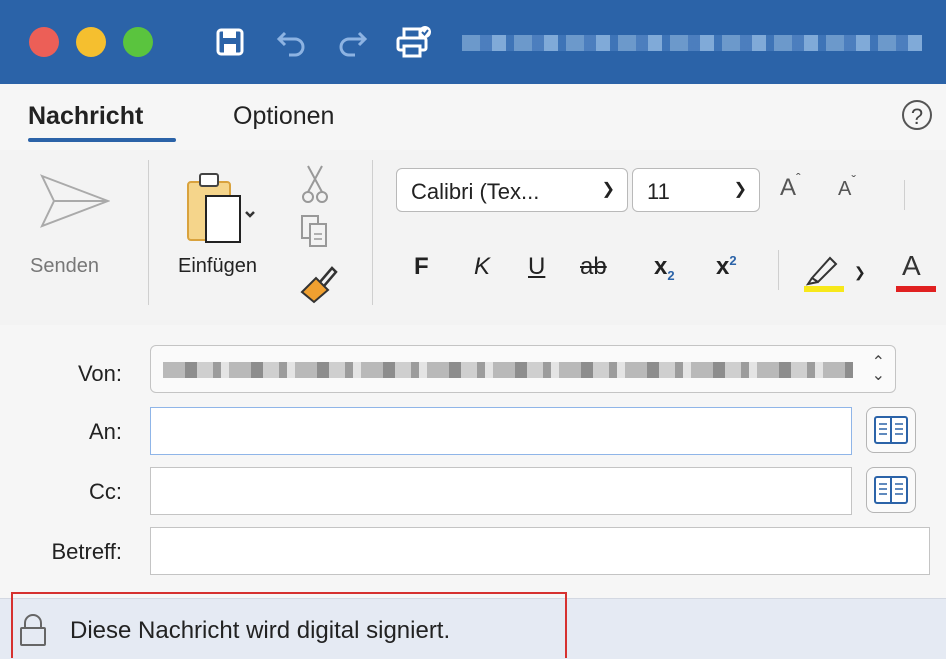  I want to click on to-address-book-button, so click(891, 430).